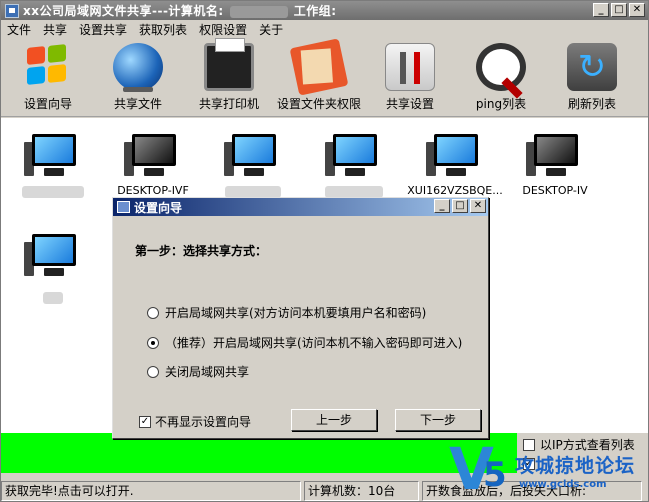  I want to click on option-share-with-password: 开启局域网共享(对方访问本机要填用户名和密码), so click(286, 312).